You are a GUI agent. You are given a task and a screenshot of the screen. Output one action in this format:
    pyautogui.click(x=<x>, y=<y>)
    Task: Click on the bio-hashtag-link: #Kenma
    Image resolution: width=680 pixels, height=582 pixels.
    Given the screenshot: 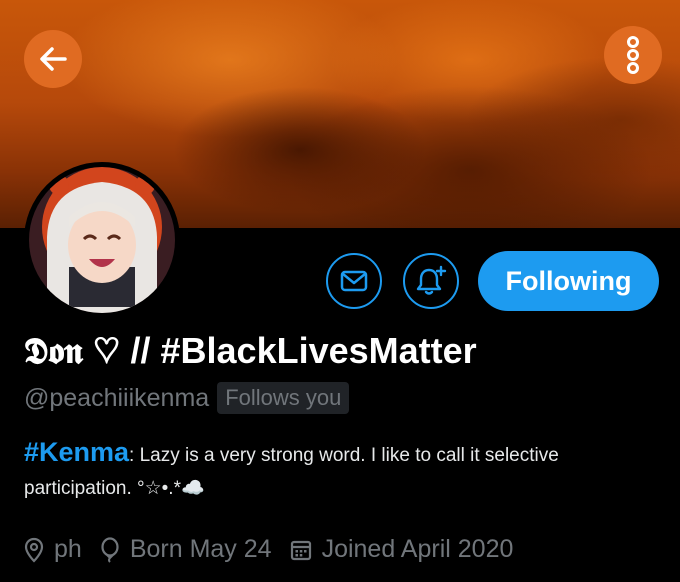 What is the action you would take?
    pyautogui.click(x=76, y=452)
    